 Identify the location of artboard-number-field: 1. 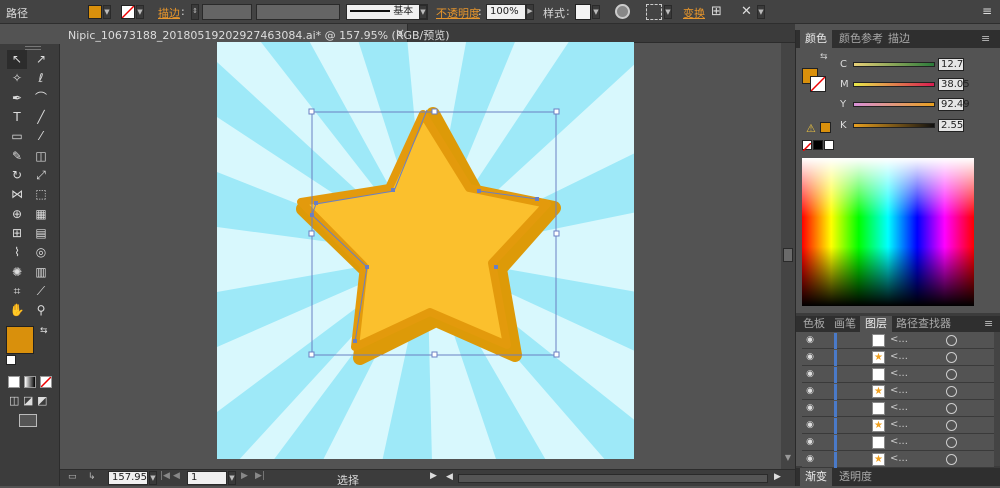
(207, 478).